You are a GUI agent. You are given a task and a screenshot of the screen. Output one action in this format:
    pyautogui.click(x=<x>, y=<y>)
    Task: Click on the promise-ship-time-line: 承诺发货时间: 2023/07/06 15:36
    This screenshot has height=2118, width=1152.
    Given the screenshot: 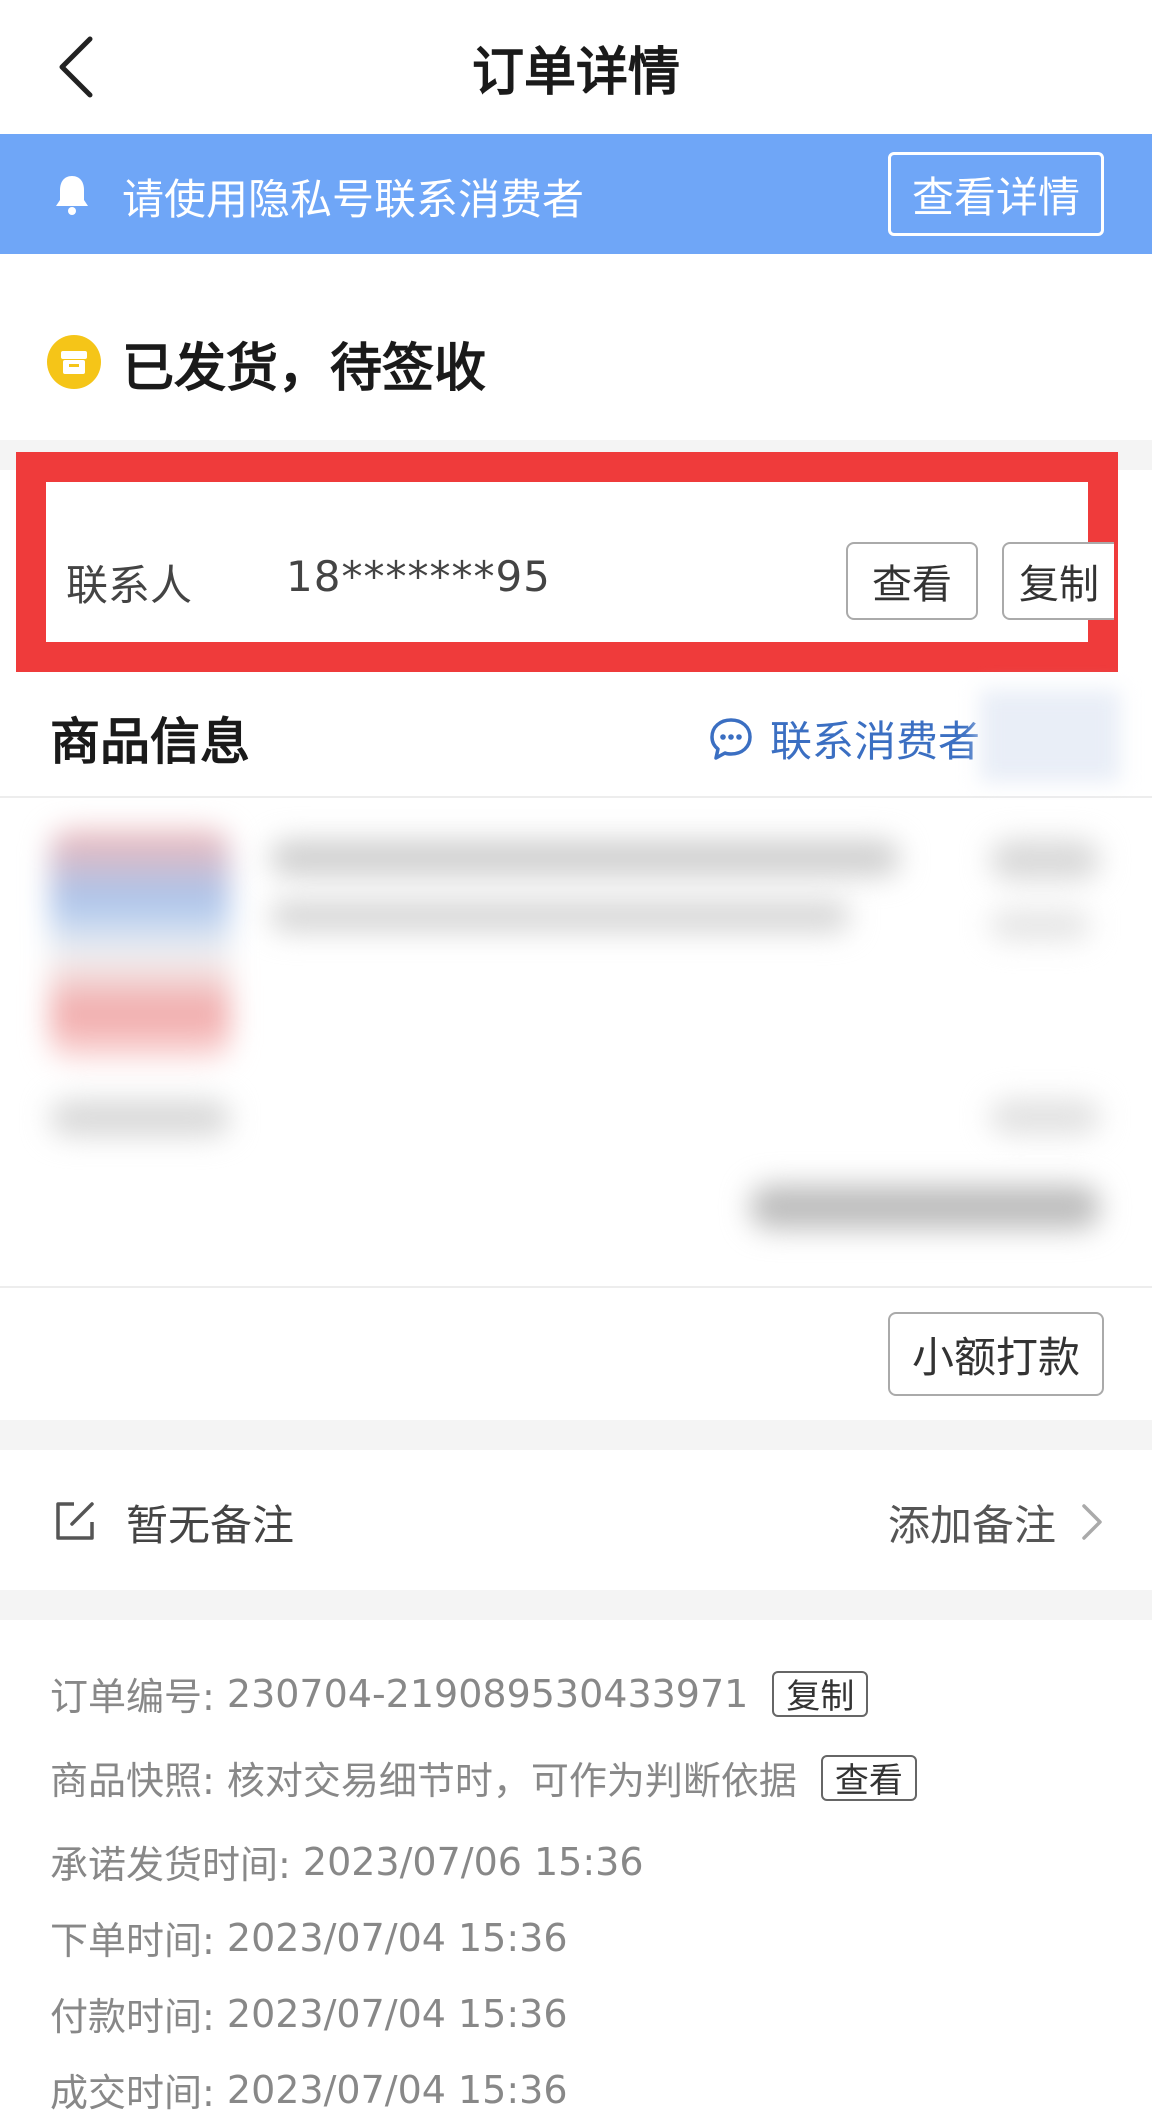 What is the action you would take?
    pyautogui.click(x=347, y=1861)
    